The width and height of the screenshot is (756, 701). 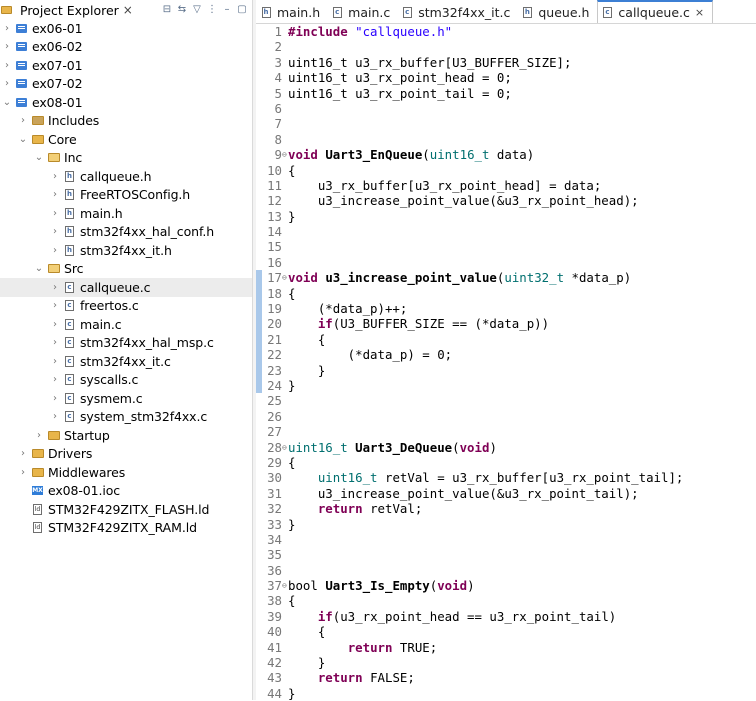 I want to click on tree-item: › c callqueue.c, so click(x=126, y=287).